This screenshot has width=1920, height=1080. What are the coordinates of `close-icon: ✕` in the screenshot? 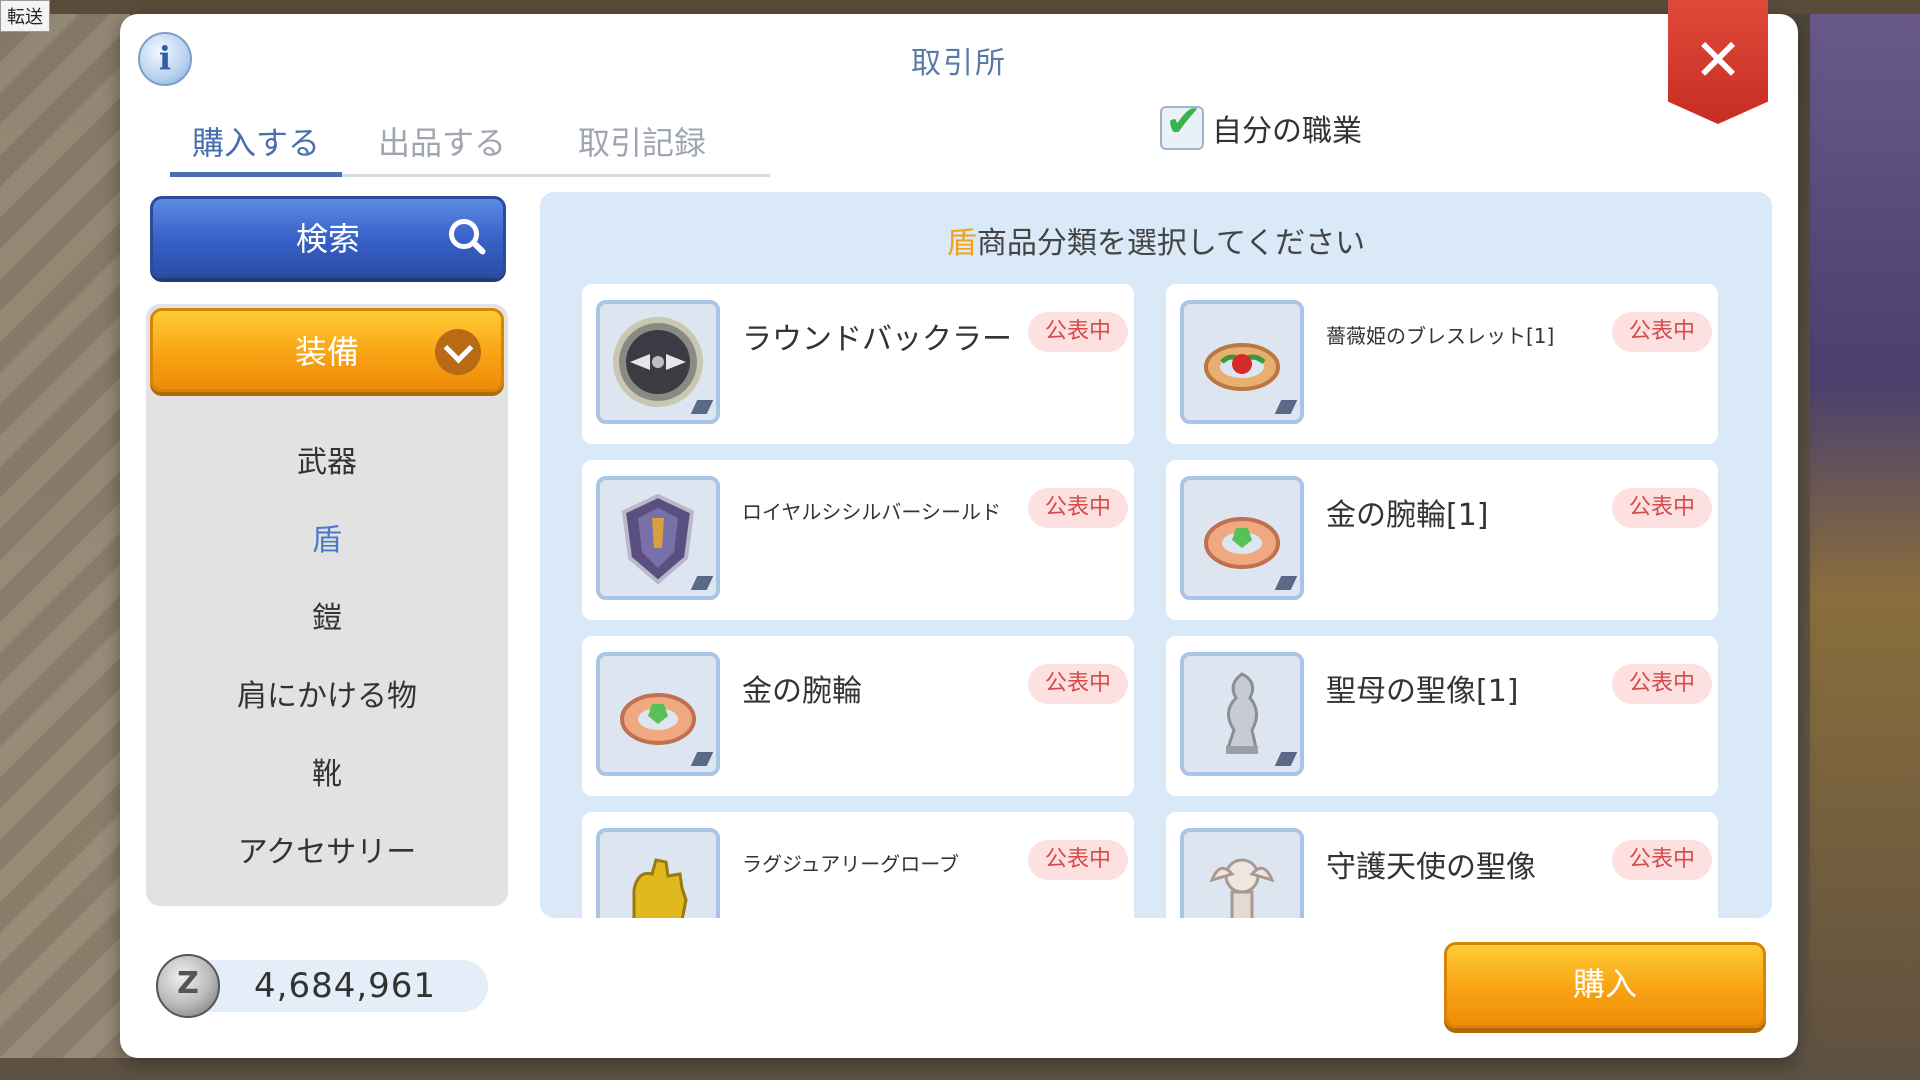 It's located at (1718, 60).